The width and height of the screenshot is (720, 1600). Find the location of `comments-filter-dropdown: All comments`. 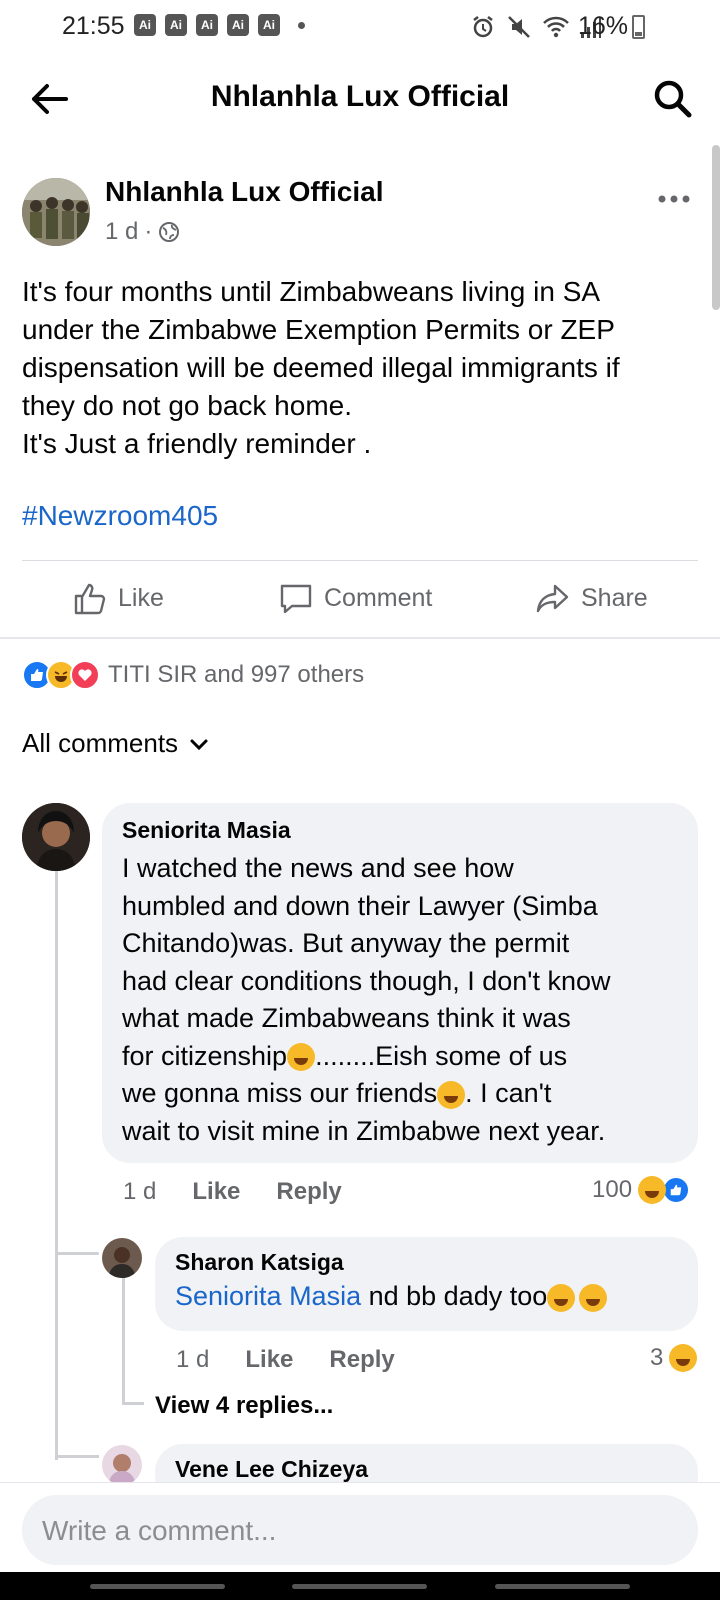

comments-filter-dropdown: All comments is located at coordinates (116, 743).